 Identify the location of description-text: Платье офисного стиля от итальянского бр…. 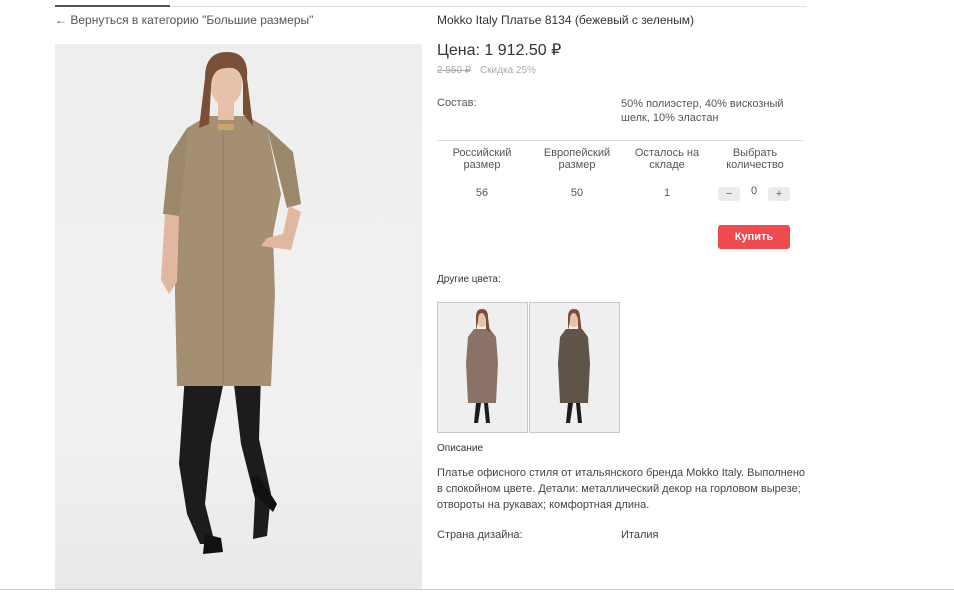
(621, 489).